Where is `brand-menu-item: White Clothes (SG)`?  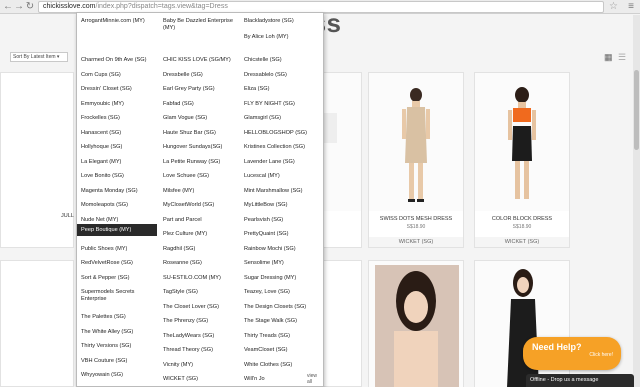
brand-menu-item: White Clothes (SG) is located at coordinates (280, 365).